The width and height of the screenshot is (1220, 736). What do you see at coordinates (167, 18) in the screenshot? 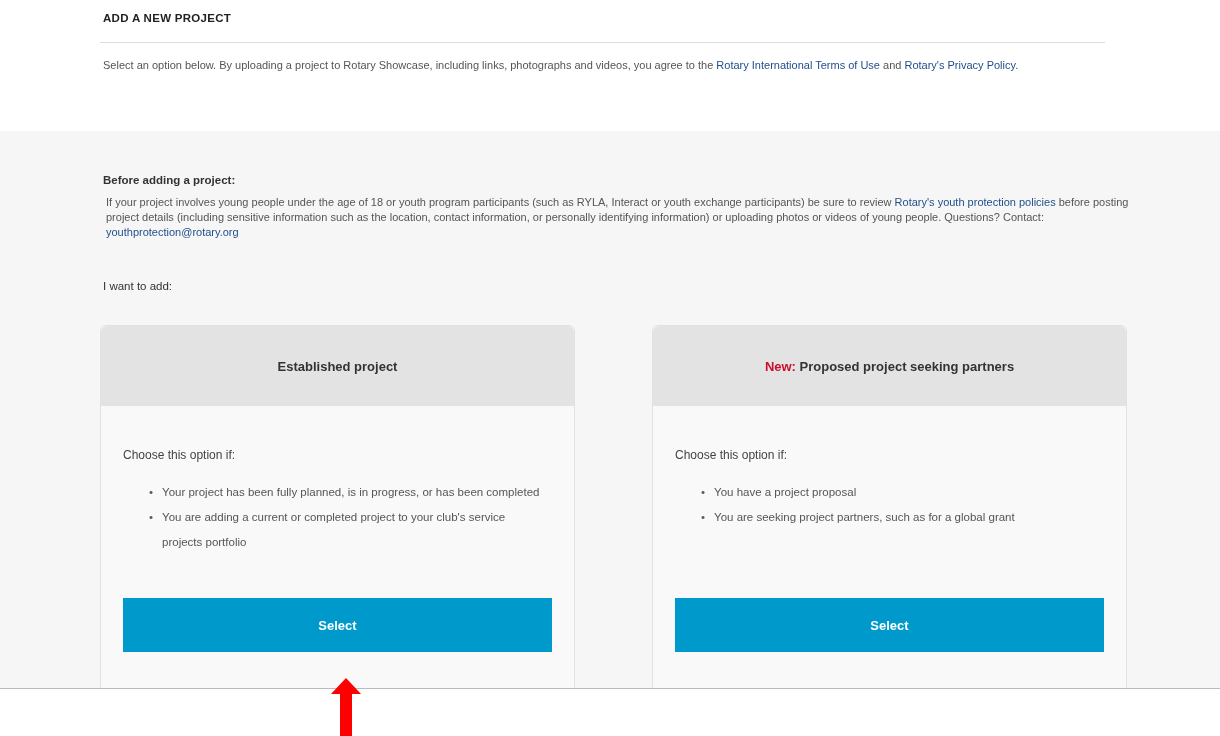
I see `page-title: ADD A NEW PROJECT` at bounding box center [167, 18].